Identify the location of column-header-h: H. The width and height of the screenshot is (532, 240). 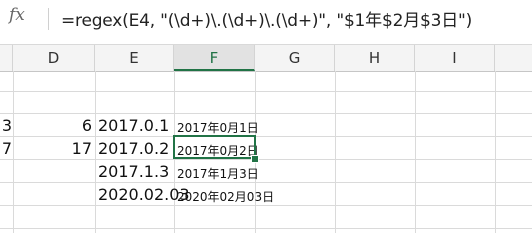
(375, 58).